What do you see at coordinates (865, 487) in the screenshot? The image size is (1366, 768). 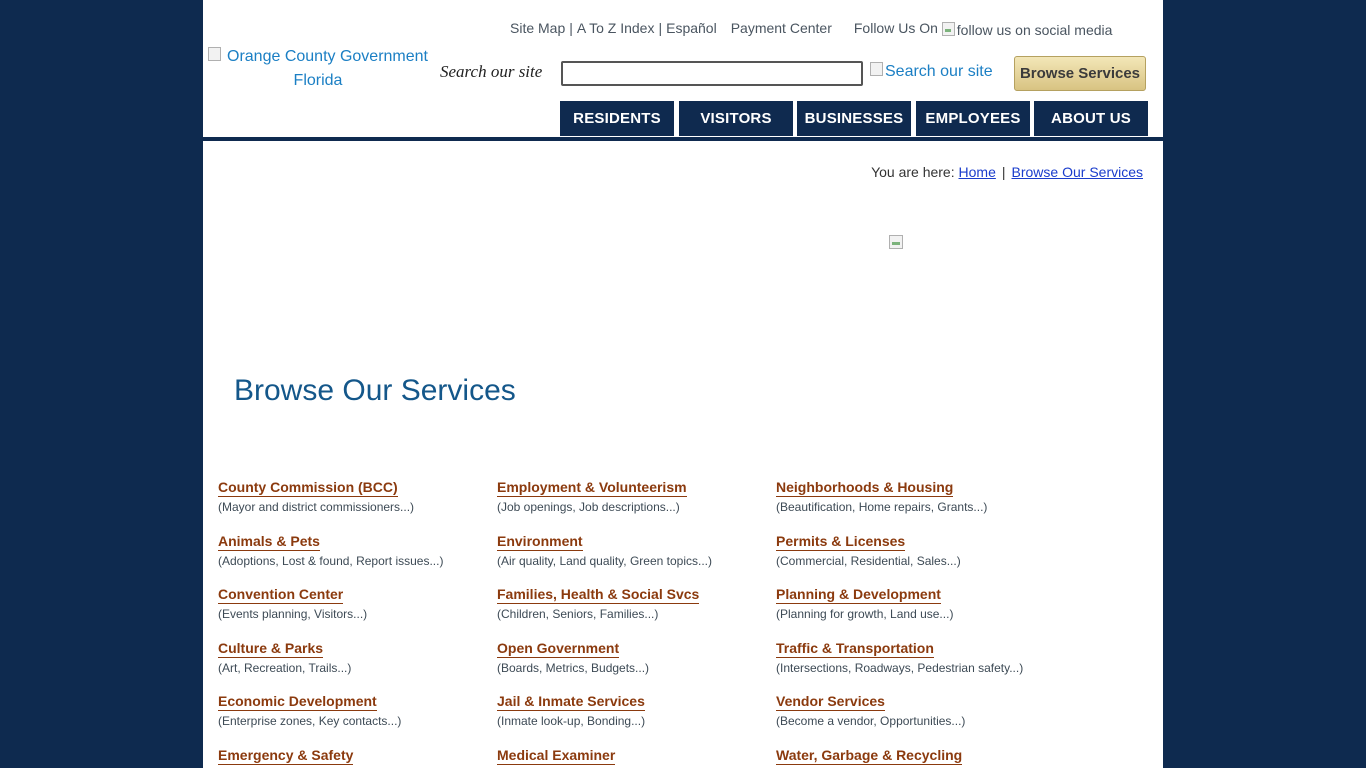 I see `service-link: Neighborhoods & Housing` at bounding box center [865, 487].